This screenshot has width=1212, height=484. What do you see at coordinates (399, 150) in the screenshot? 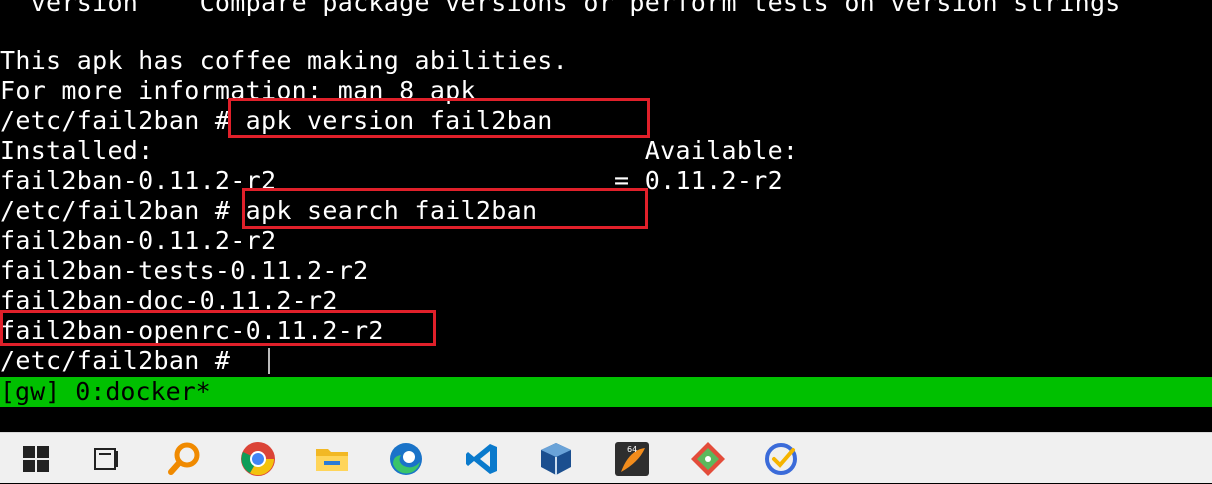
I see `terminal-line: Installed: Available:` at bounding box center [399, 150].